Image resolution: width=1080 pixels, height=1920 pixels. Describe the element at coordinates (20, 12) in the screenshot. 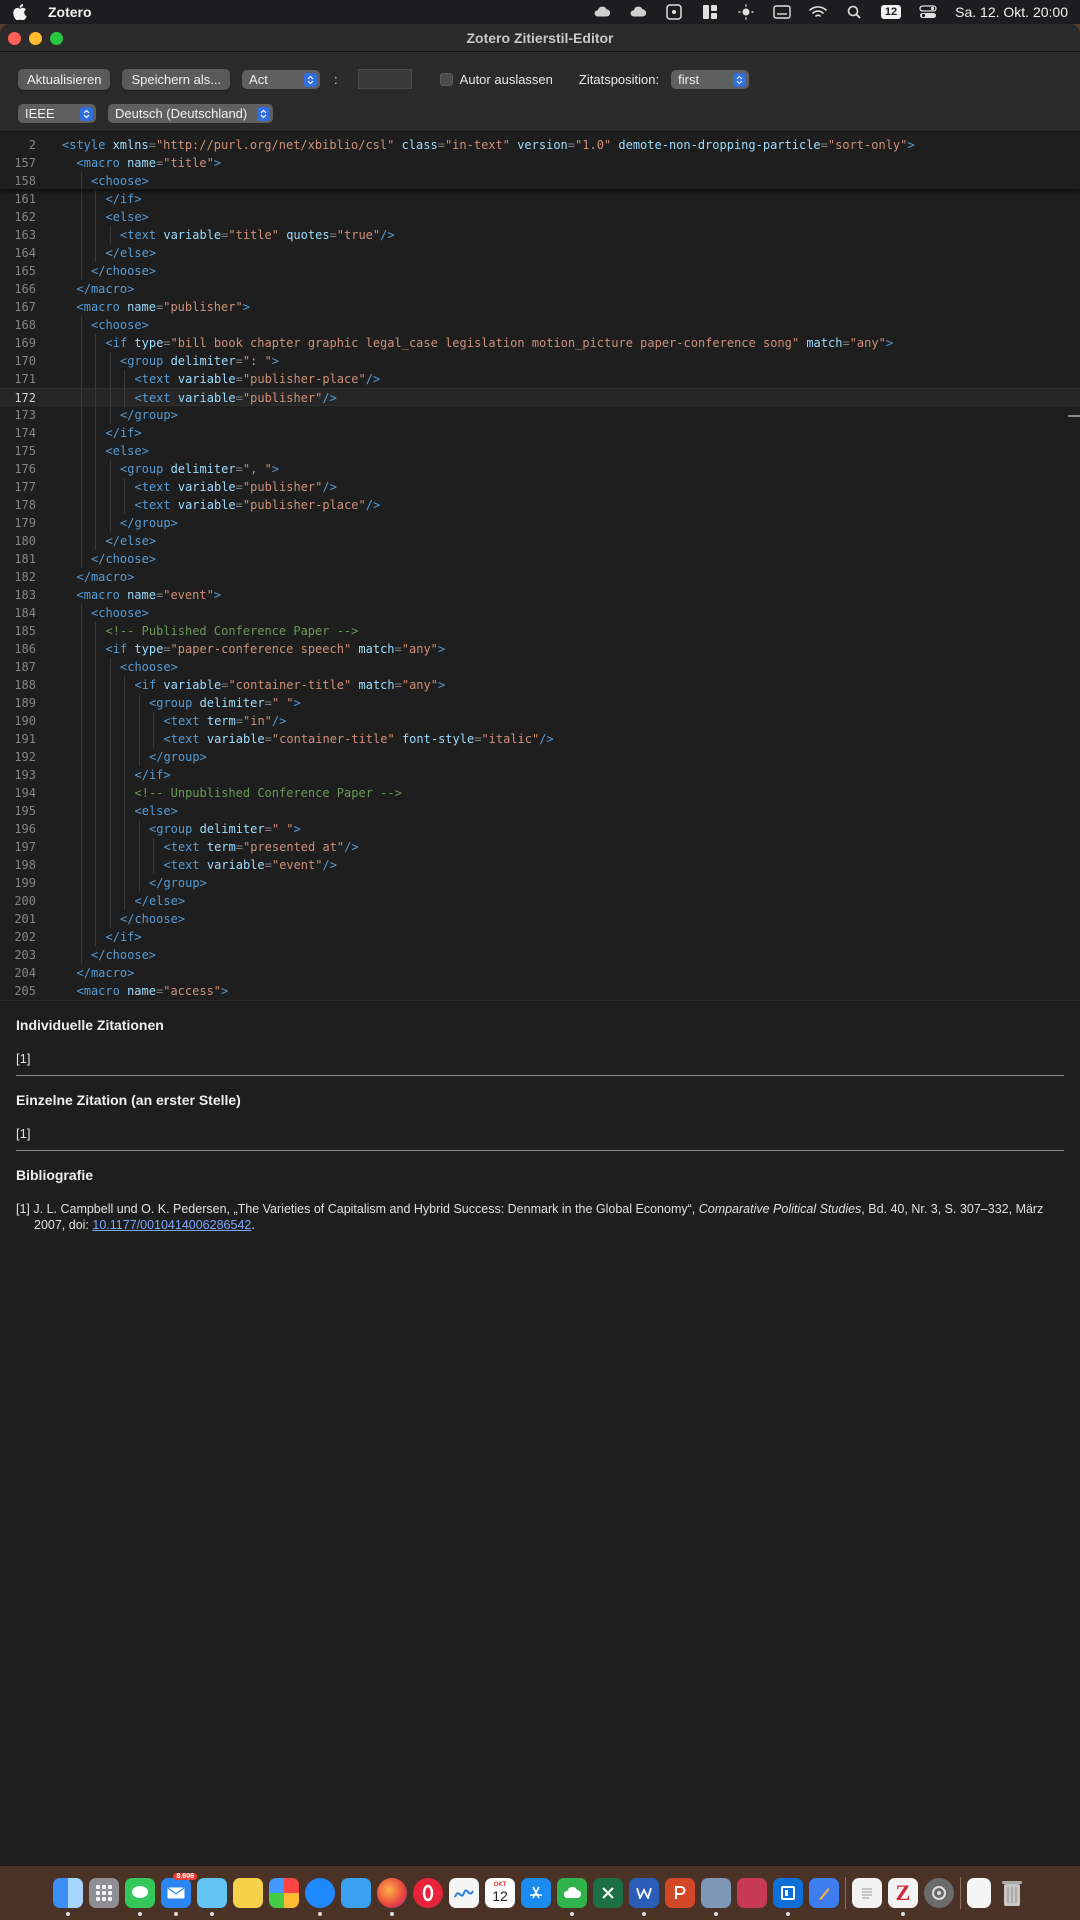

I see `apple-menu-icon` at that location.